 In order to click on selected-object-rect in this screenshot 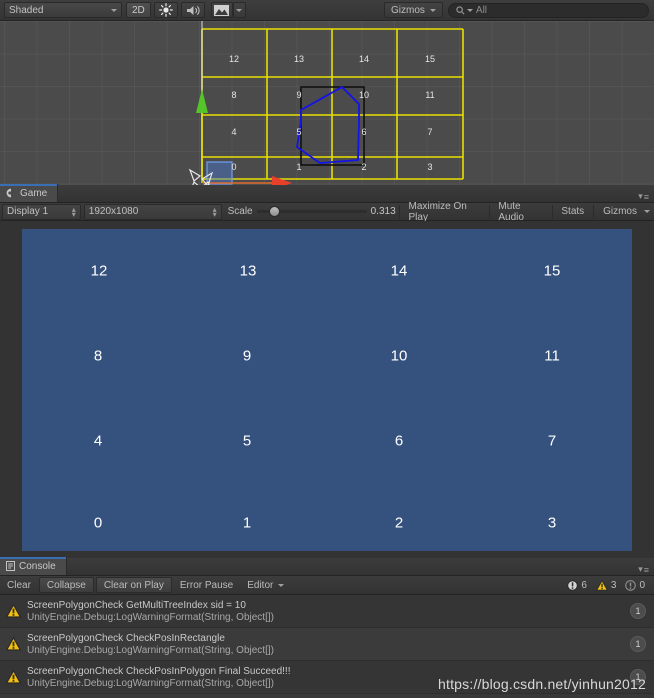, I will do `click(219, 173)`.